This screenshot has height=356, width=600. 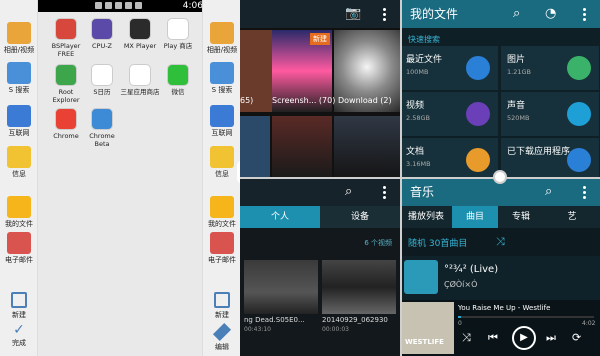 I want to click on shuffle-icon: ⤨, so click(x=466, y=338).